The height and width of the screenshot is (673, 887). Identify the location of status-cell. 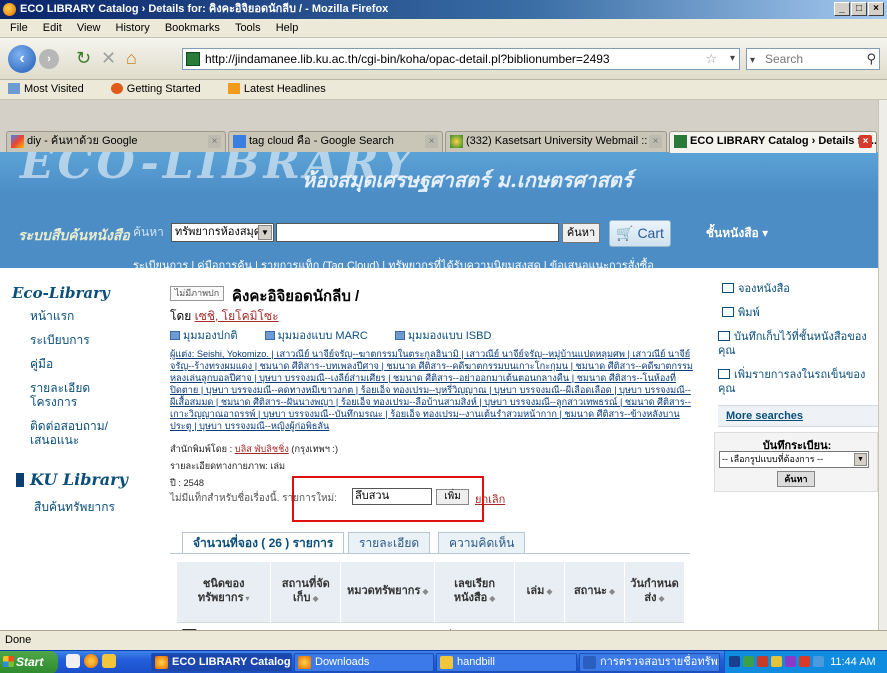
(594, 625).